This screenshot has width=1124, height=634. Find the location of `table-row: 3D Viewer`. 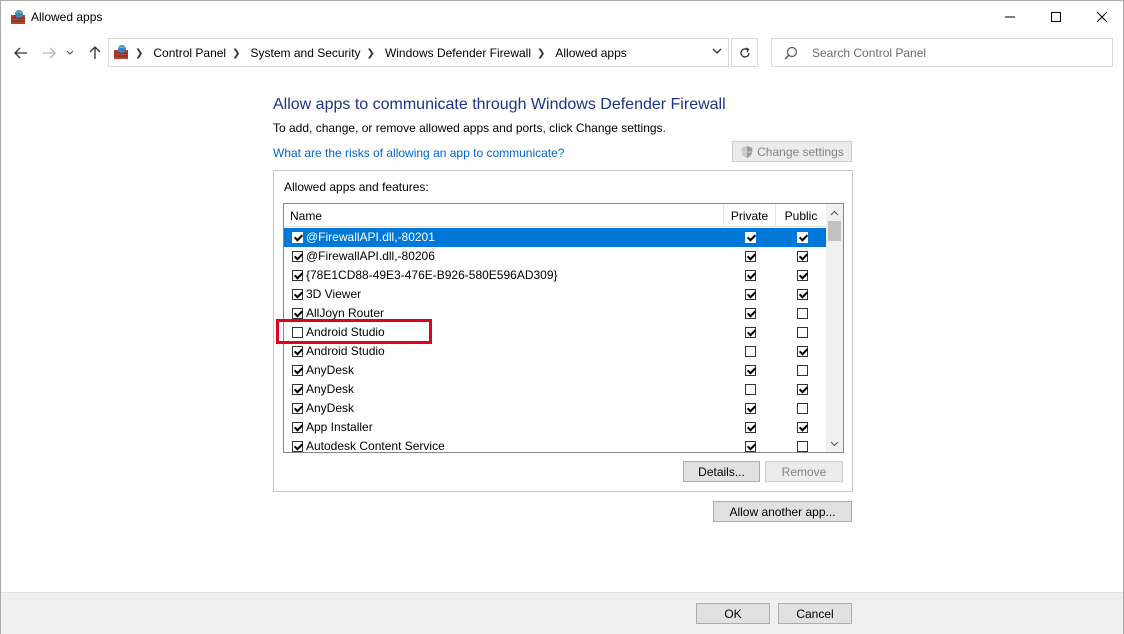

table-row: 3D Viewer is located at coordinates (555, 294).